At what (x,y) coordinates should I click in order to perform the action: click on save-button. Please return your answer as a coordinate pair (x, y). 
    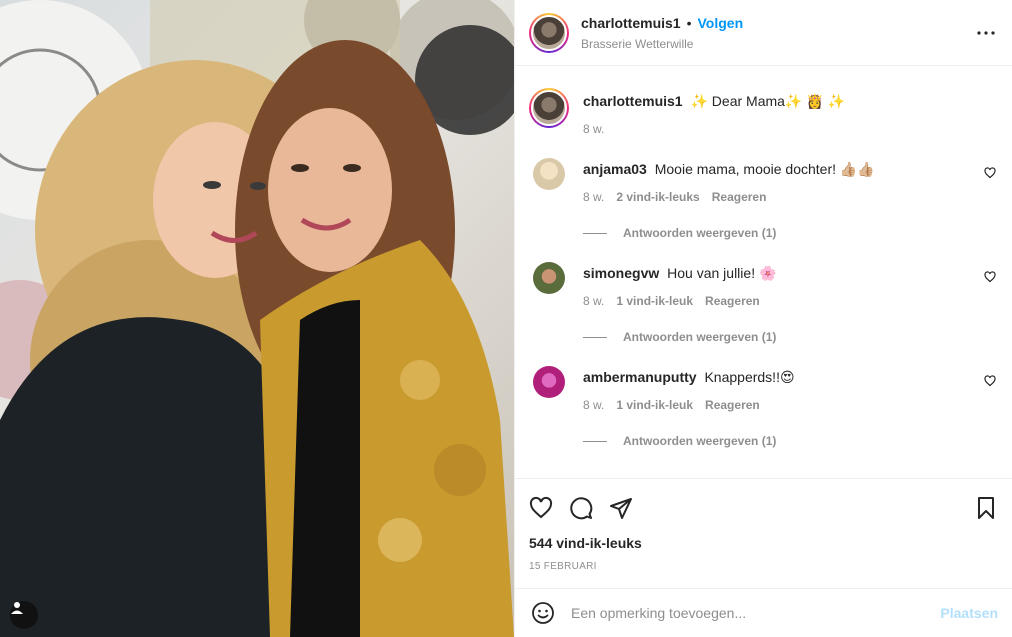
    Looking at the image, I should click on (986, 508).